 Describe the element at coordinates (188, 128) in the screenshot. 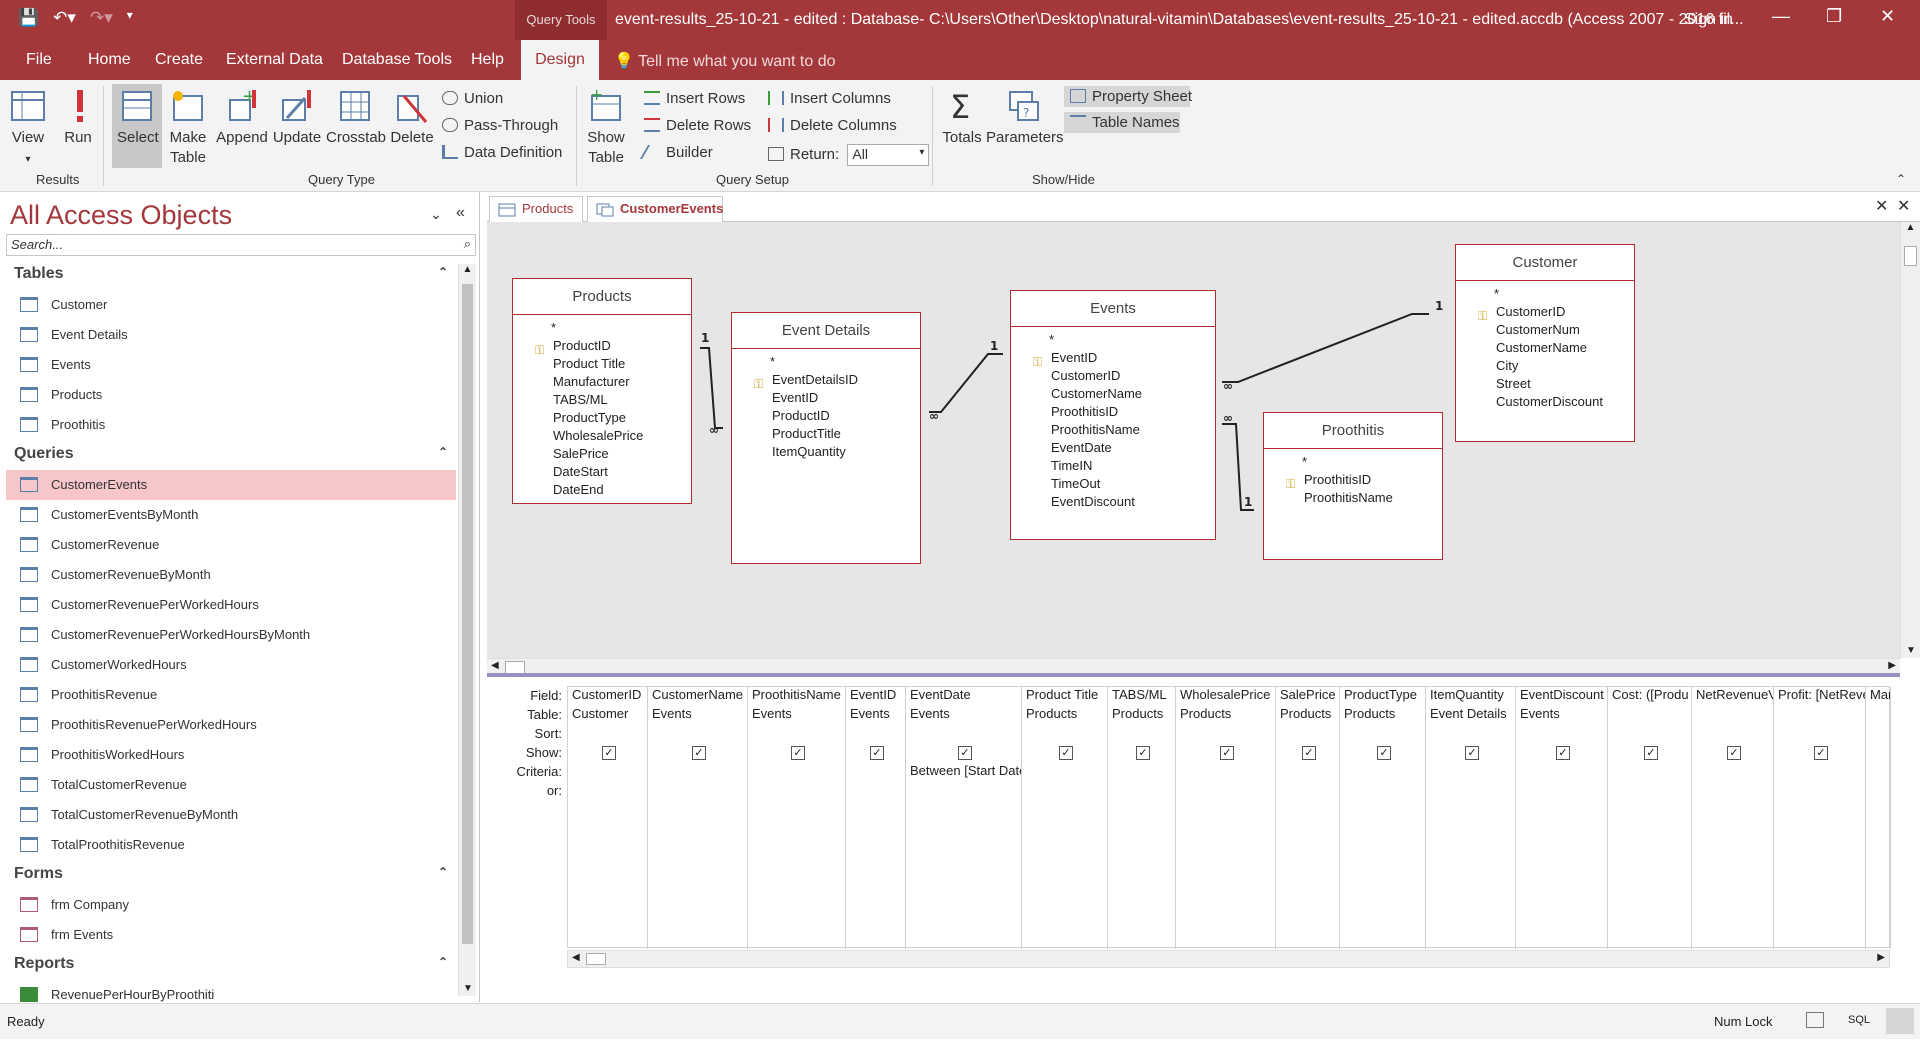

I see `make-table-button: Make Table` at that location.